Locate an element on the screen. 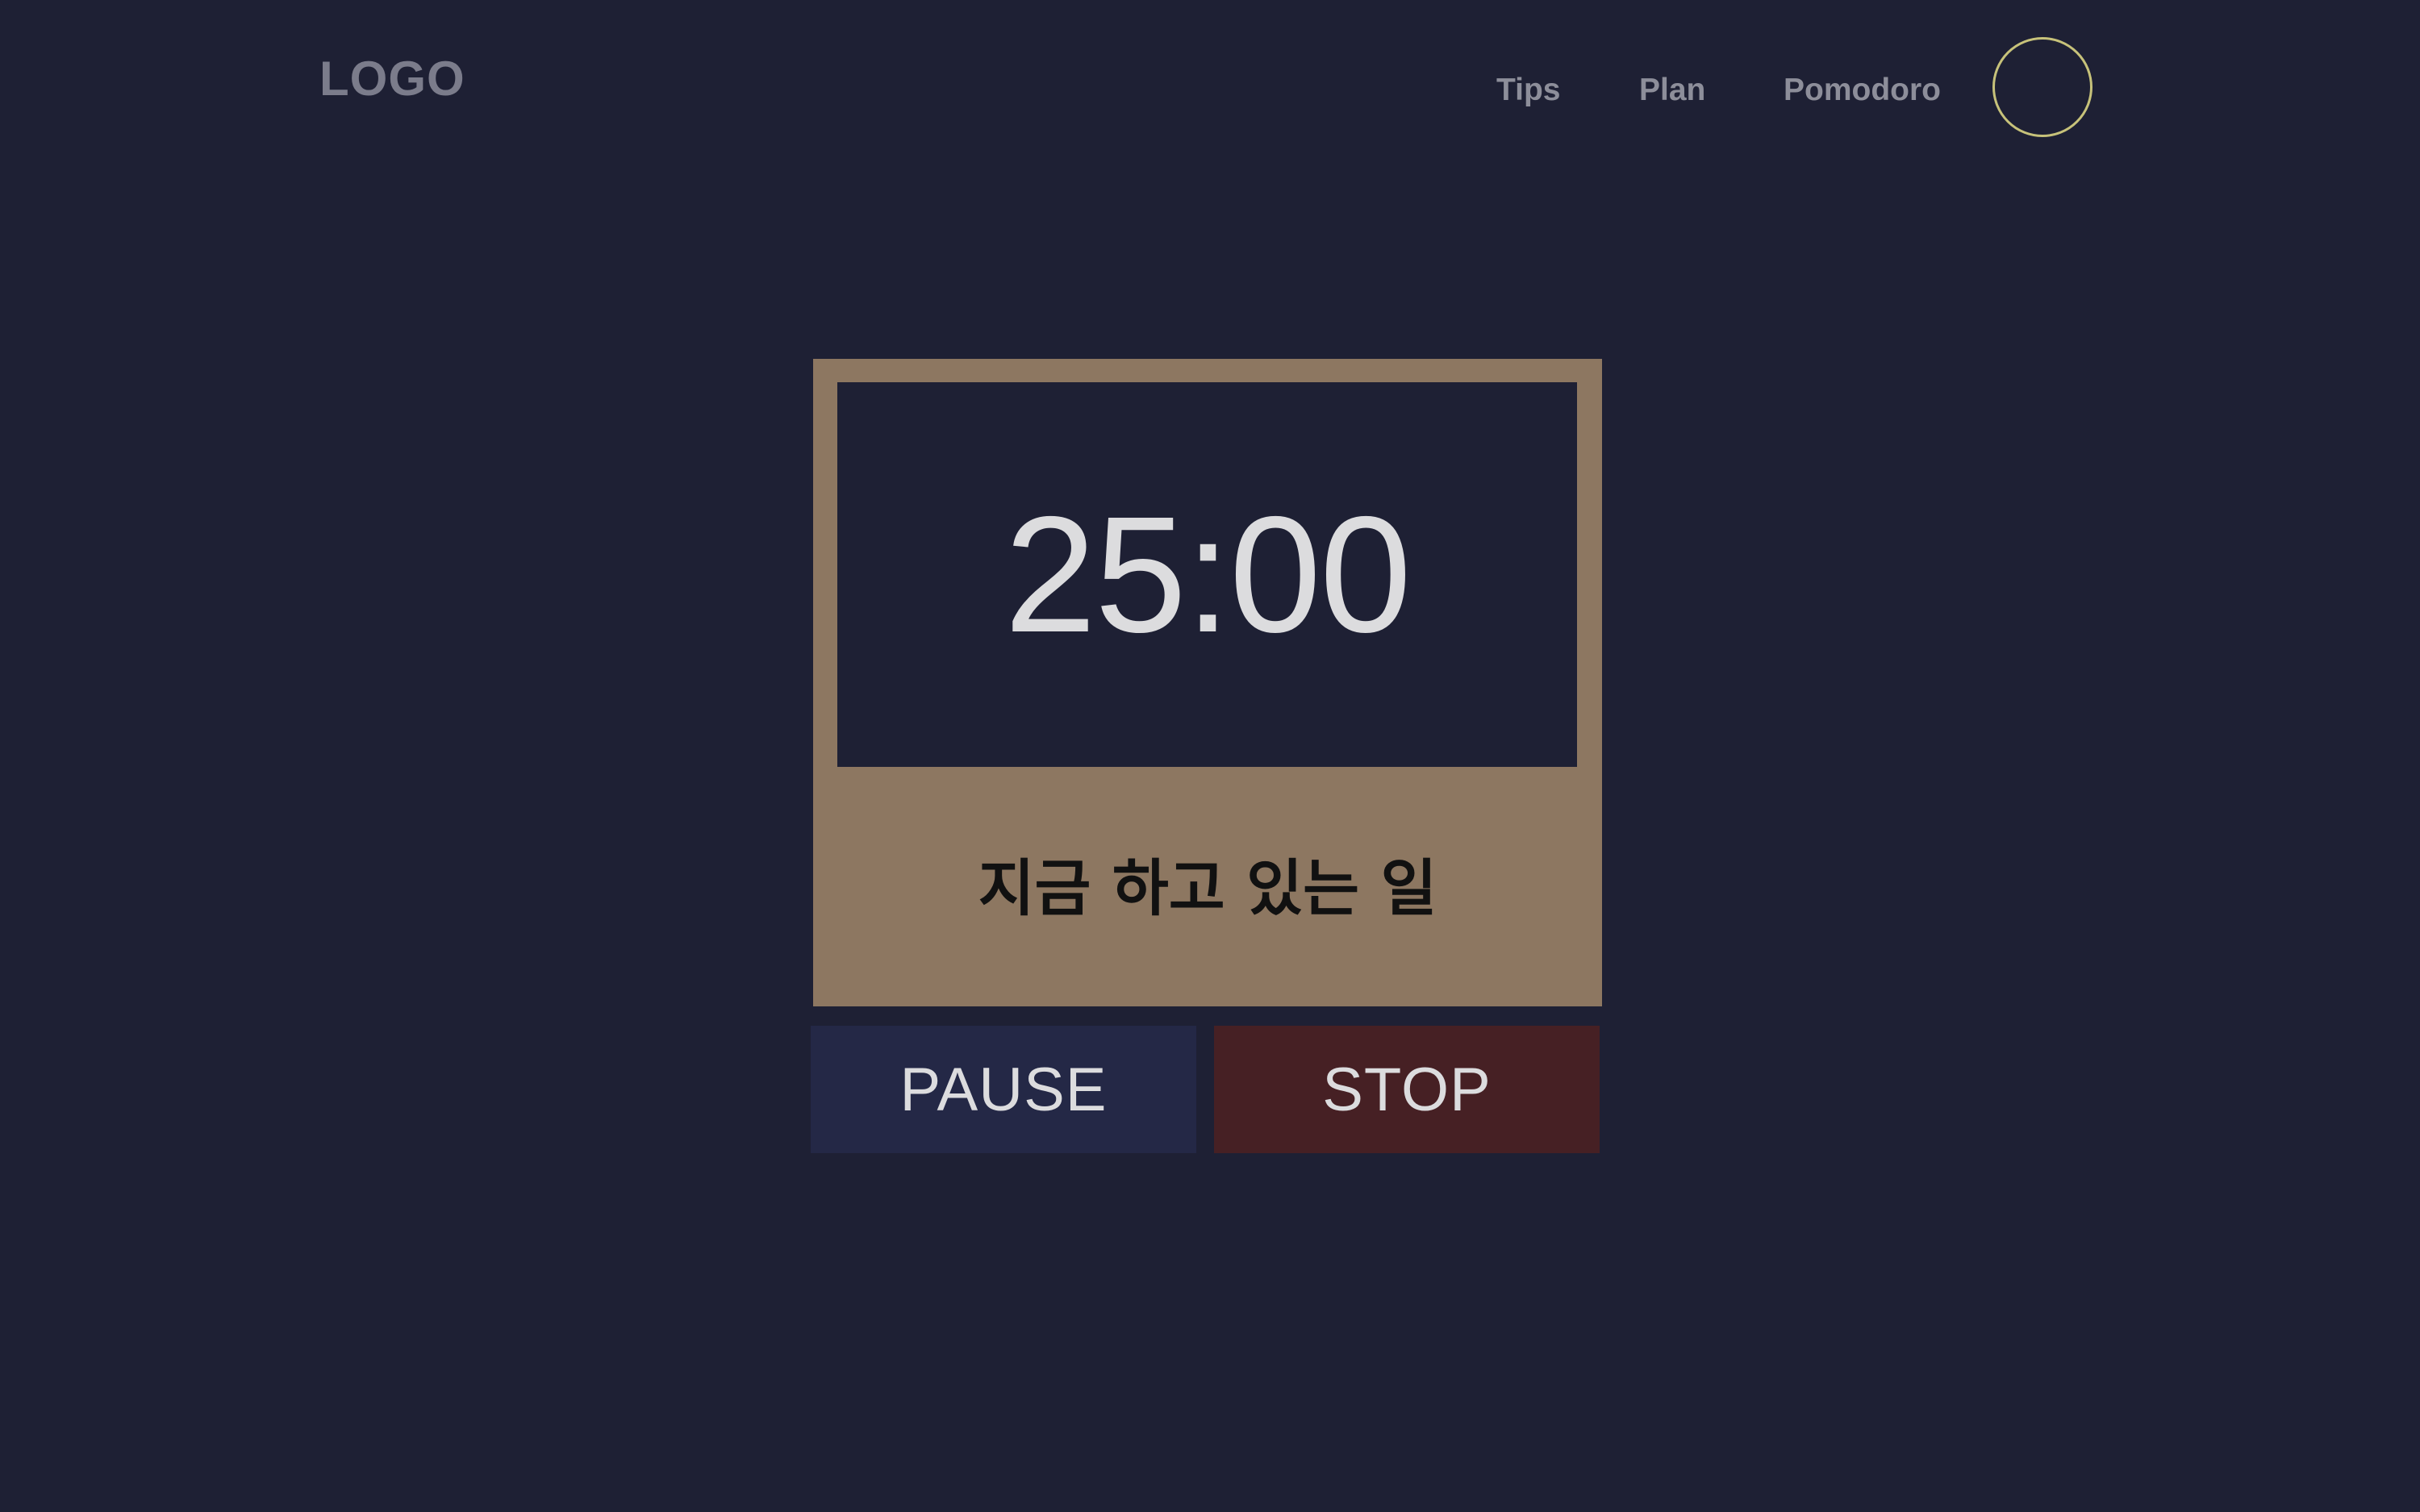 The image size is (2420, 1512). nav-tips-link: Tips is located at coordinates (1528, 90).